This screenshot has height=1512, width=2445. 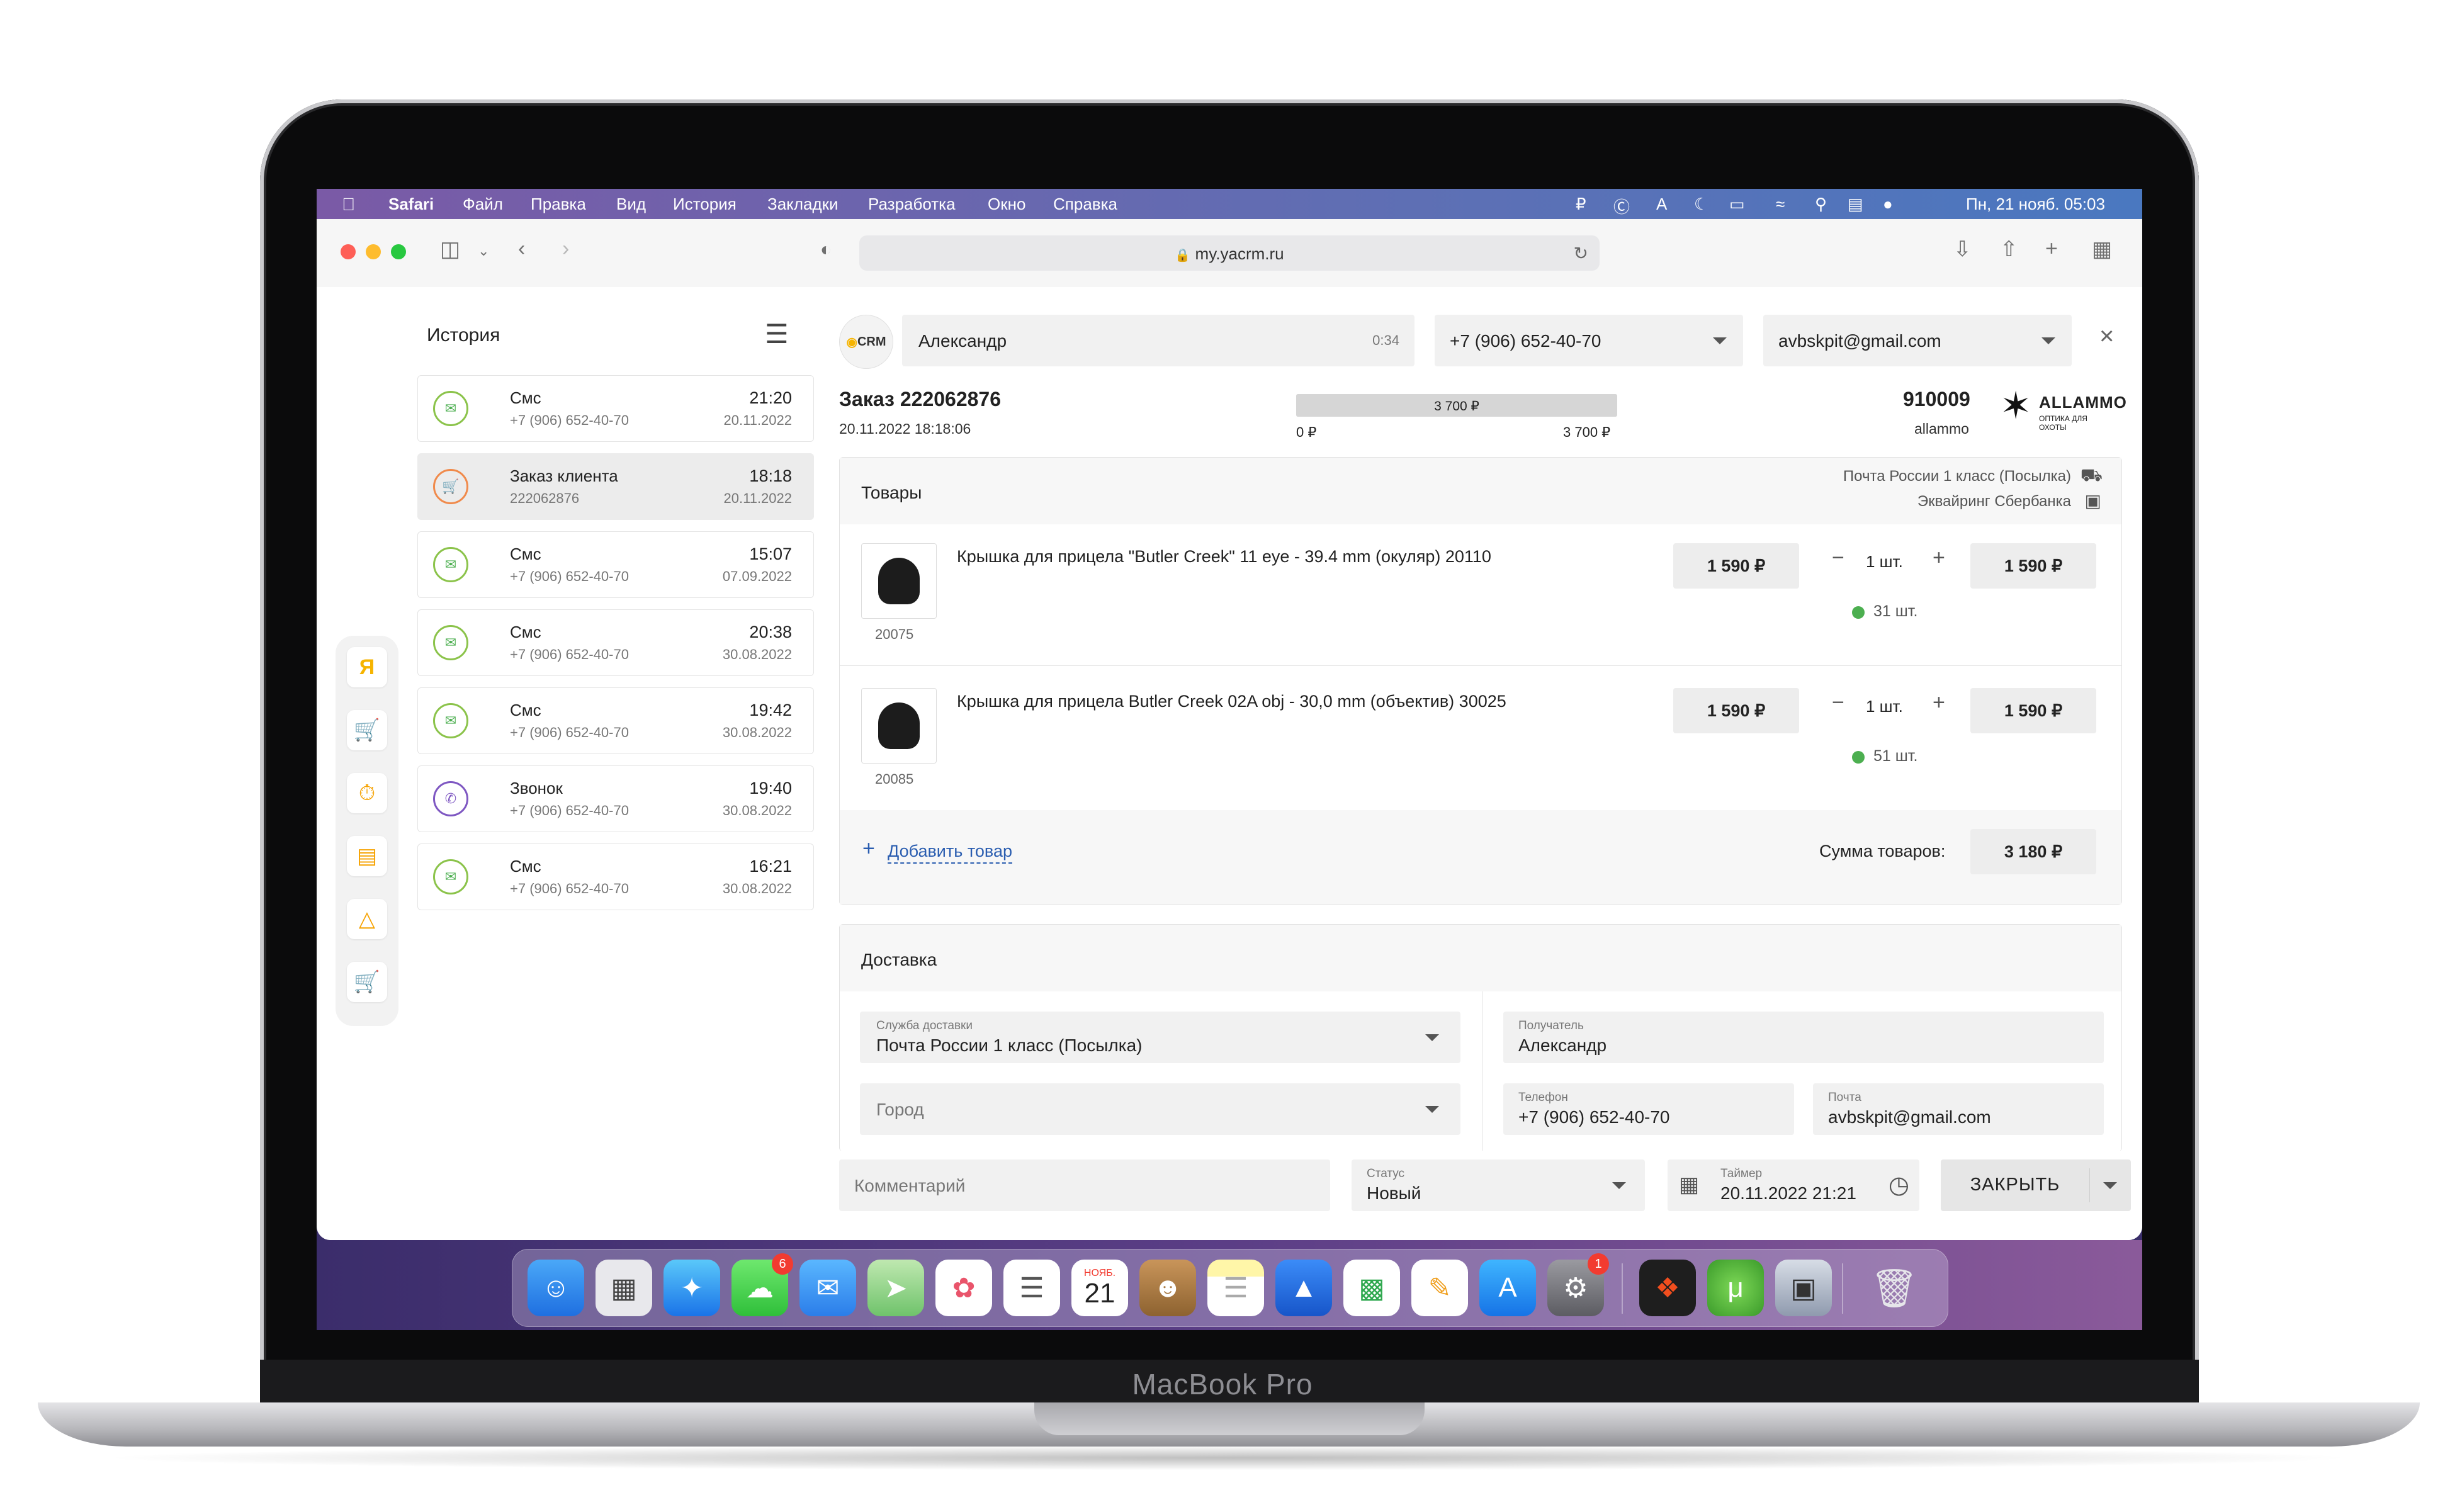 I want to click on add-product-link: Добавить товар, so click(x=950, y=853).